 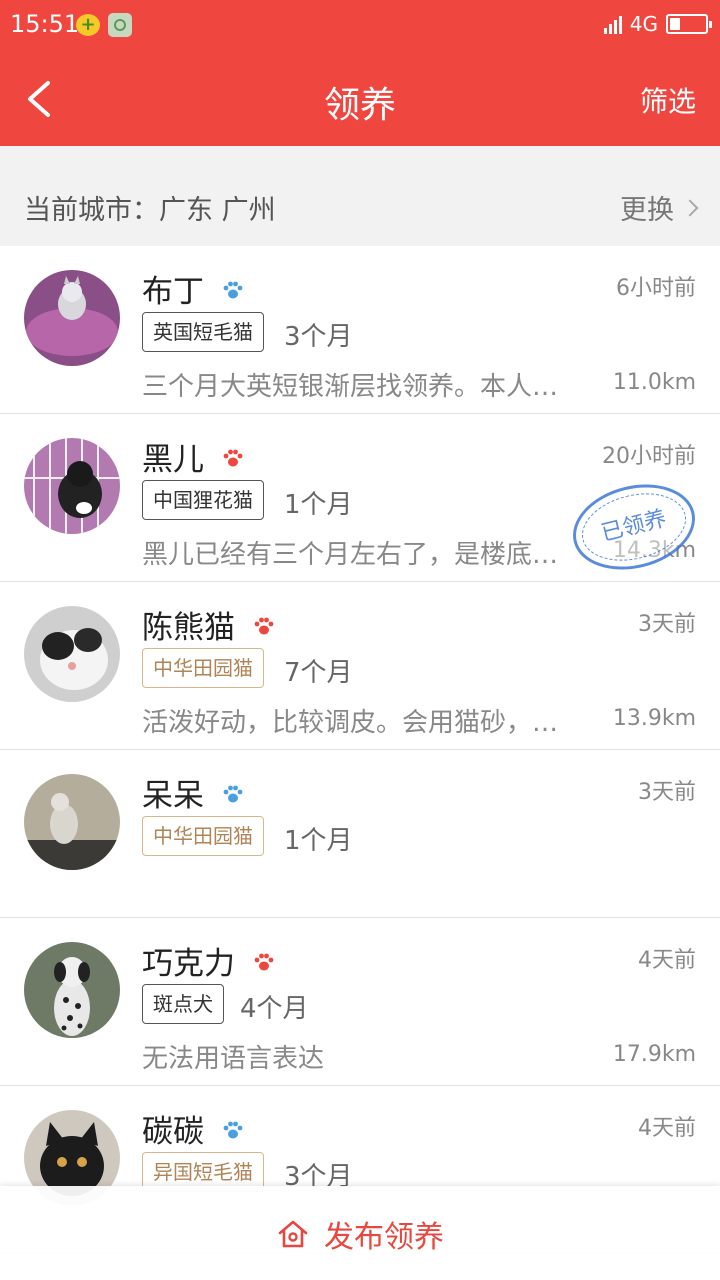 I want to click on list-item: 巧克力 4天前 斑点犬 4个月 无法用语言表达 17.9km, so click(x=360, y=1002).